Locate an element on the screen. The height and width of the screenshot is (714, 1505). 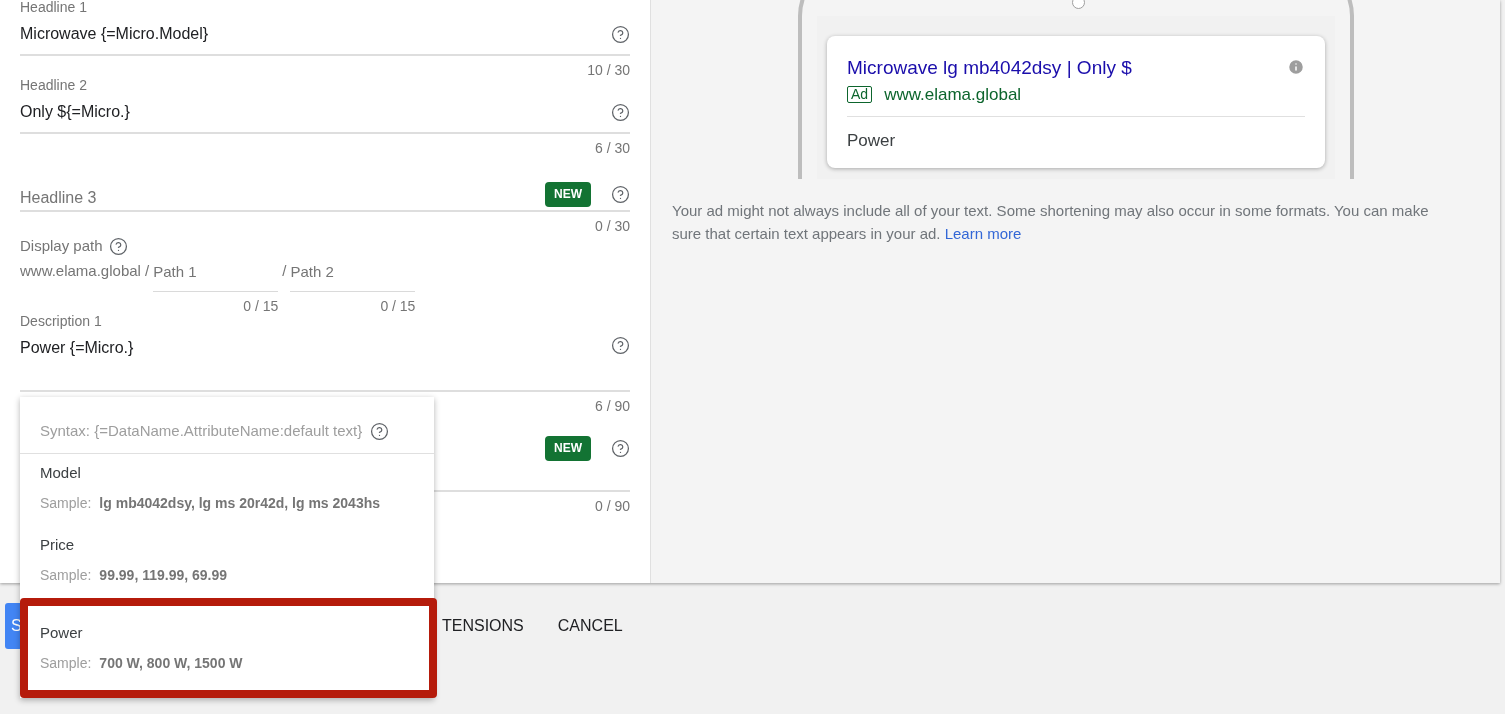
learn-more-link: Learn more is located at coordinates (983, 233).